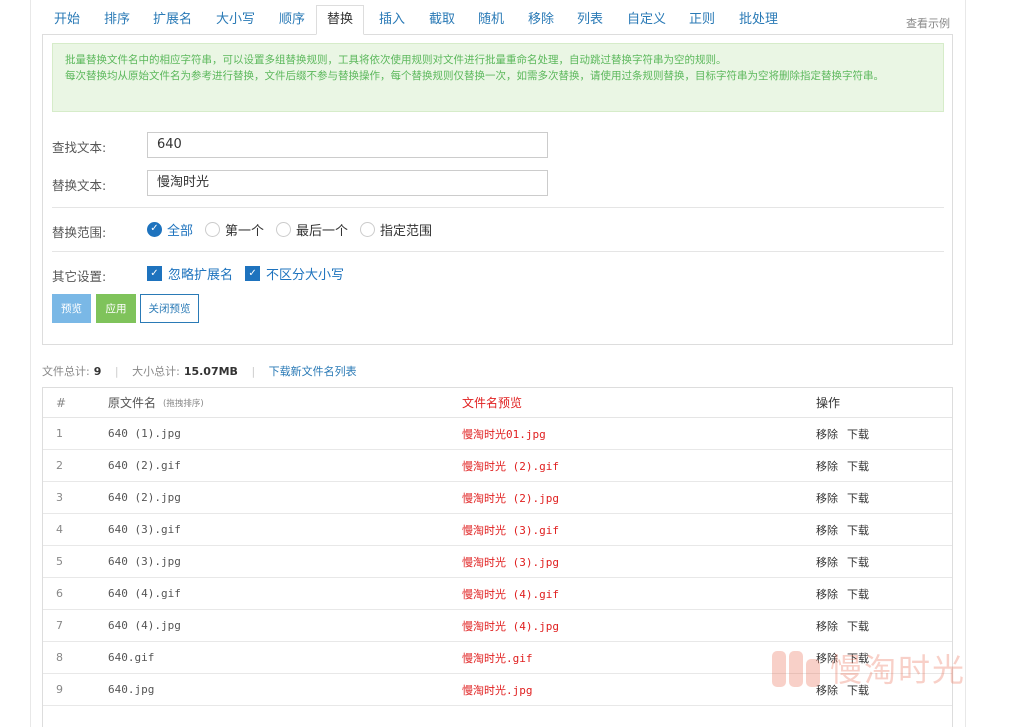 This screenshot has width=1024, height=727. Describe the element at coordinates (170, 229) in the screenshot. I see `scope-all-radio: ✓ 全部` at that location.